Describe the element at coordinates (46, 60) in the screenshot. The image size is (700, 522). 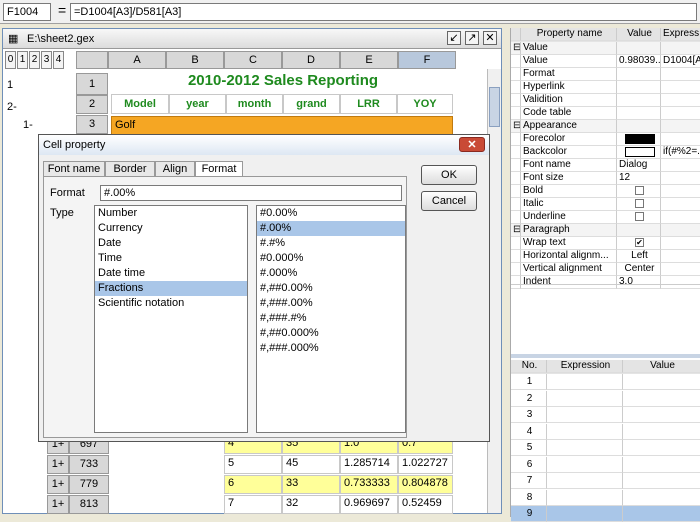
I see `level-button-3: 3` at that location.